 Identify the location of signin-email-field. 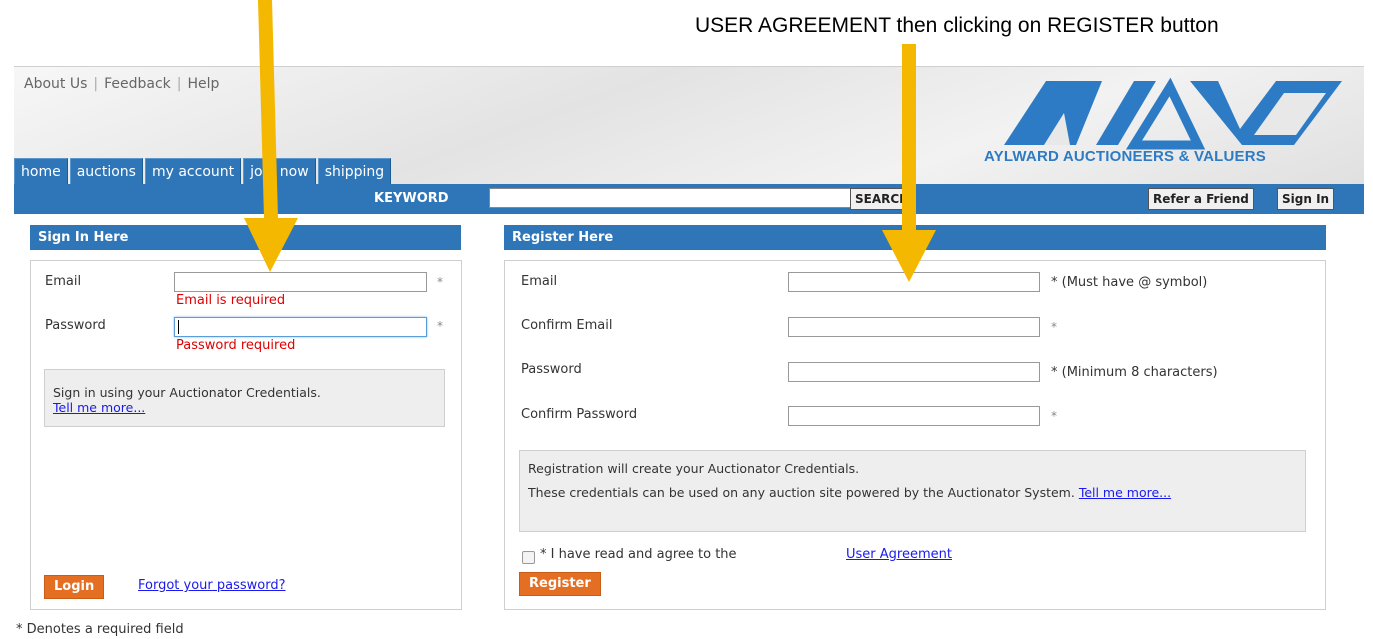
(300, 282).